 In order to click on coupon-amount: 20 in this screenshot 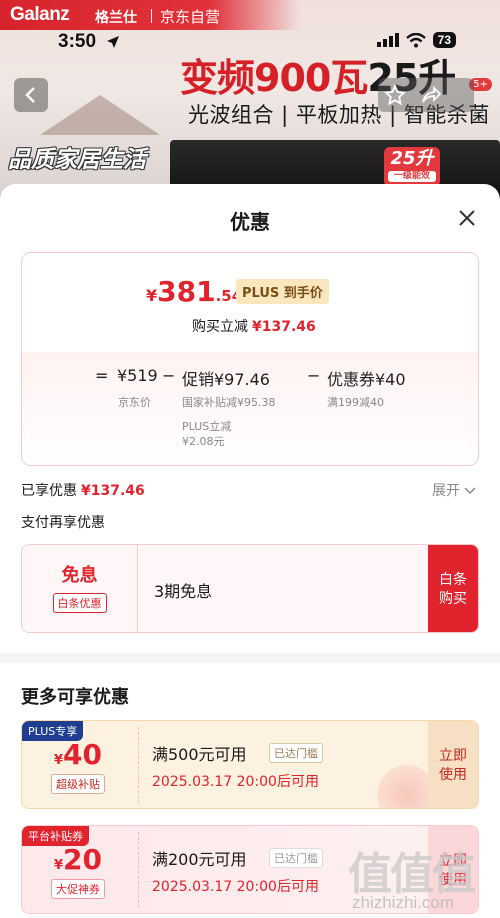, I will do `click(83, 859)`.